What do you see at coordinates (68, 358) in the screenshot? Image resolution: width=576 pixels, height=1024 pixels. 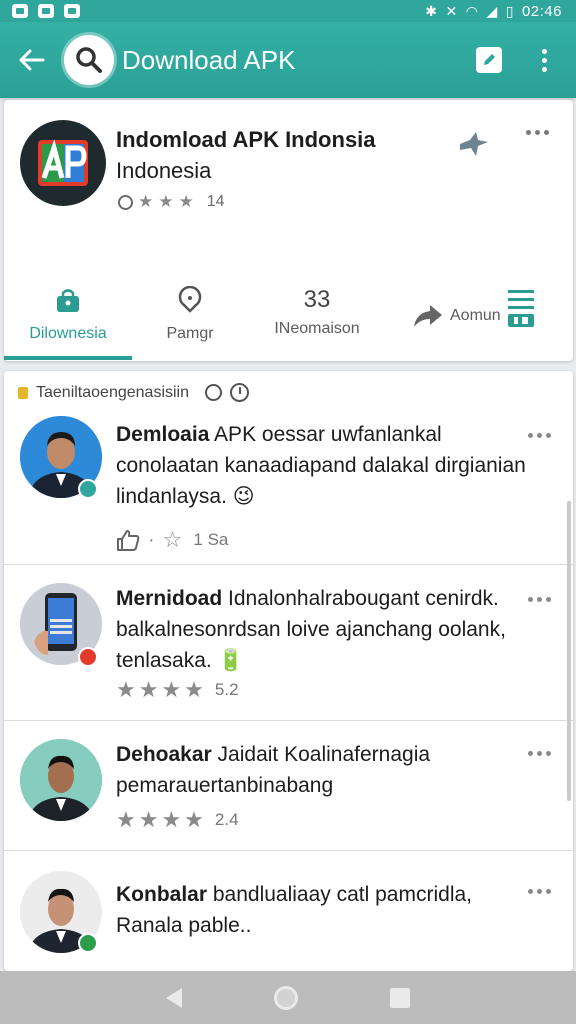 I see `tab-indicator` at bounding box center [68, 358].